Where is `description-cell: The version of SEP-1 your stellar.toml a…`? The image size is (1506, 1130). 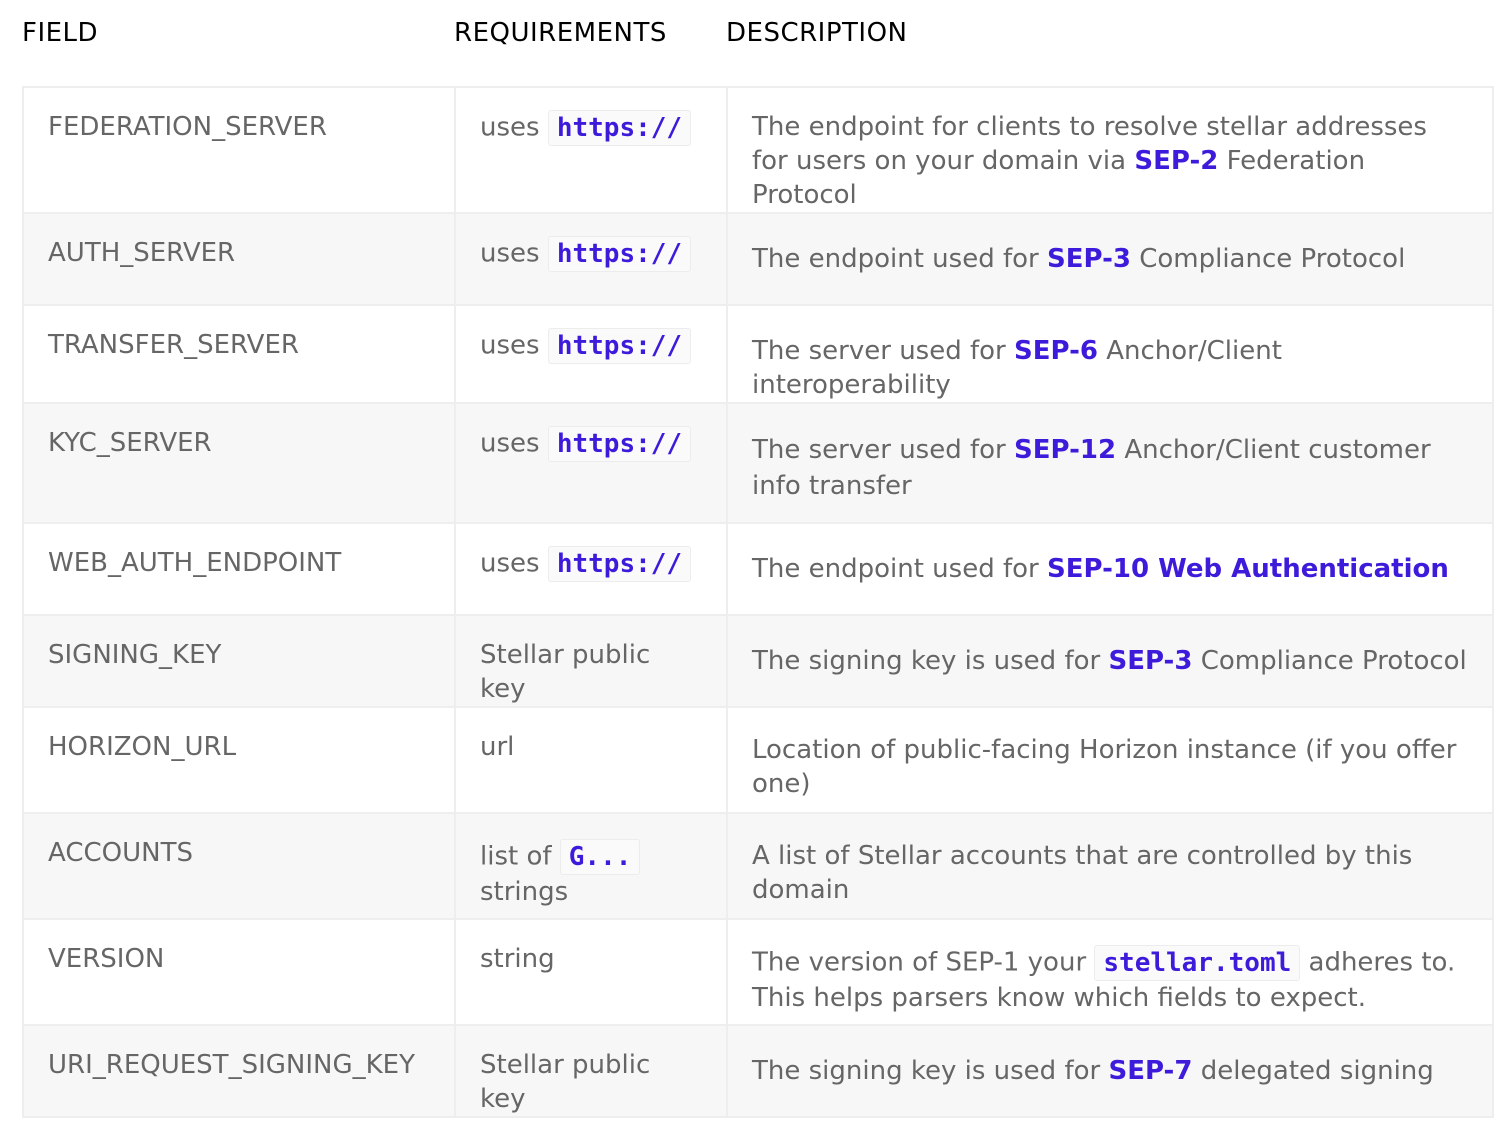 description-cell: The version of SEP-1 your stellar.toml a… is located at coordinates (1110, 972).